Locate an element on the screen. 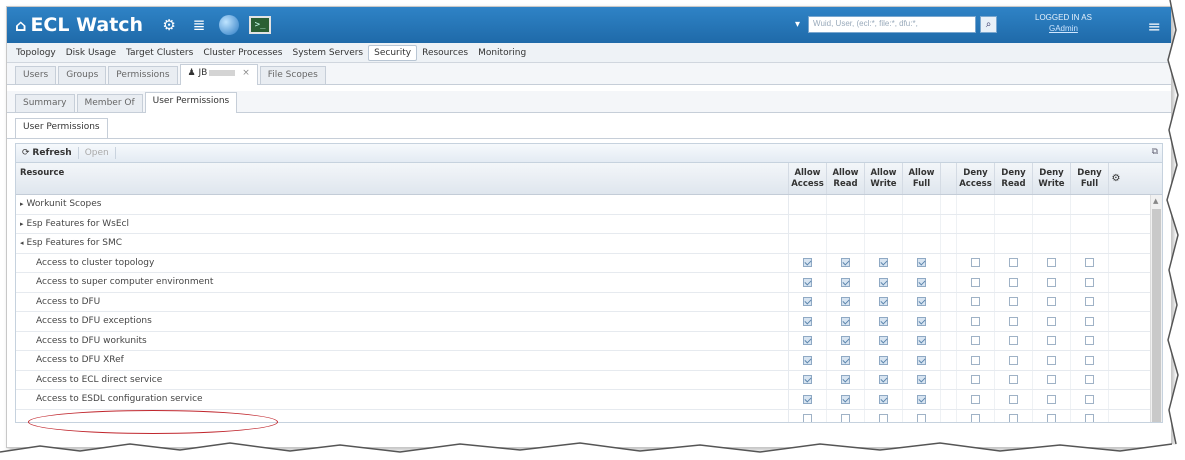  tab-user-permissions: User Permissions is located at coordinates (191, 102).